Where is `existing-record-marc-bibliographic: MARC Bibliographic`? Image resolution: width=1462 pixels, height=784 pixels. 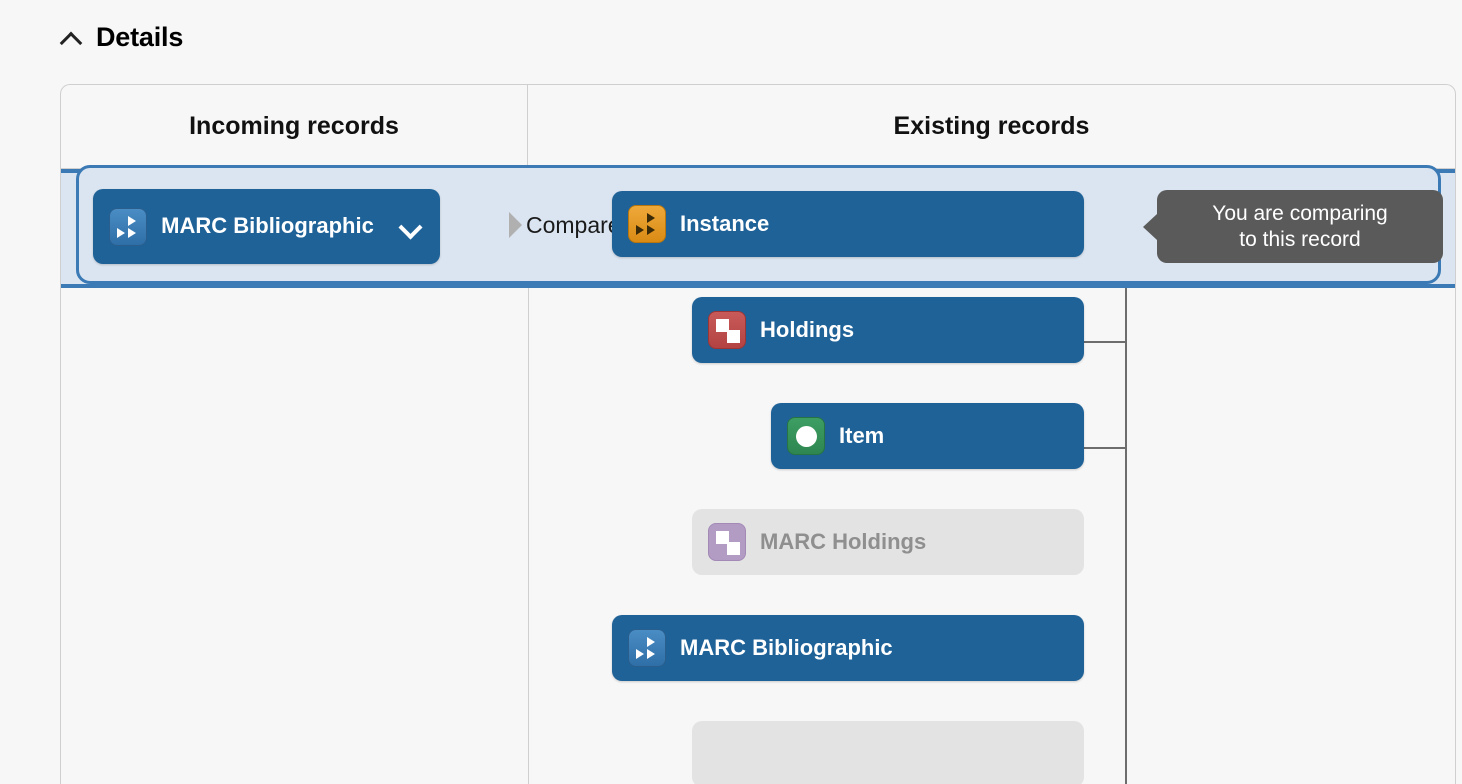
existing-record-marc-bibliographic: MARC Bibliographic is located at coordinates (848, 648).